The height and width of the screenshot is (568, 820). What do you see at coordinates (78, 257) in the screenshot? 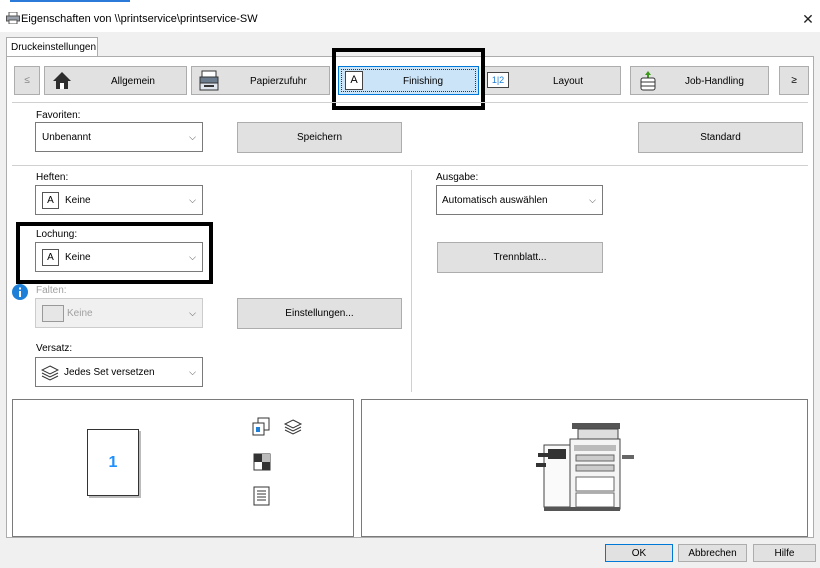
I see `punch-value: Keine` at bounding box center [78, 257].